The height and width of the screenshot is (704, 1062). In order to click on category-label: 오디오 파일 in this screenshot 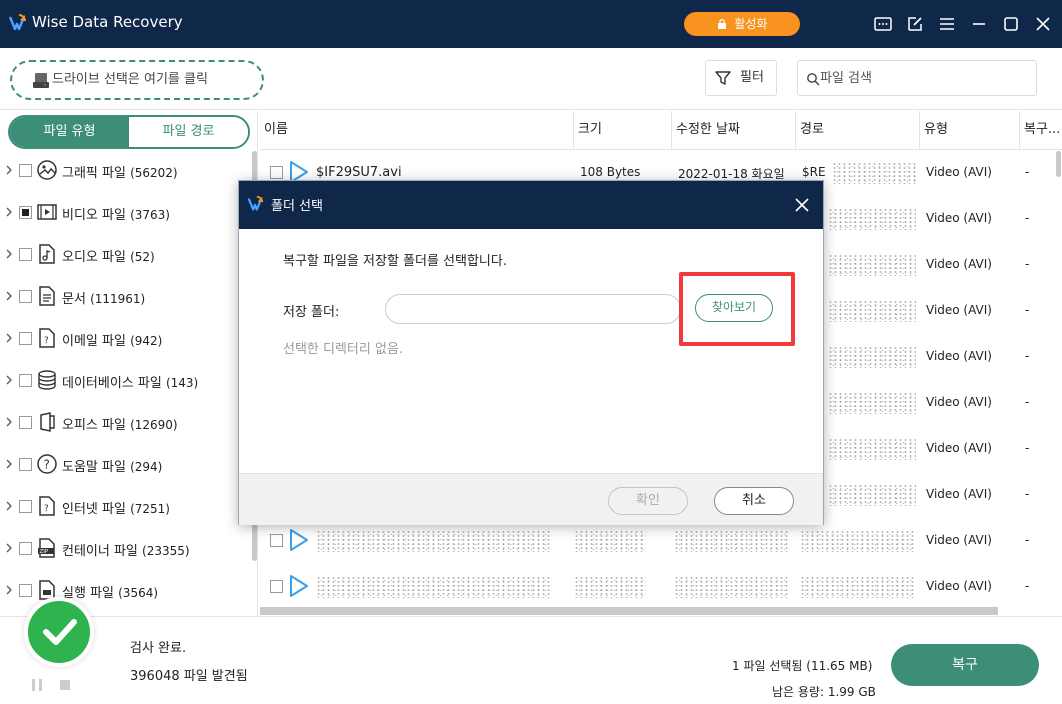, I will do `click(94, 257)`.